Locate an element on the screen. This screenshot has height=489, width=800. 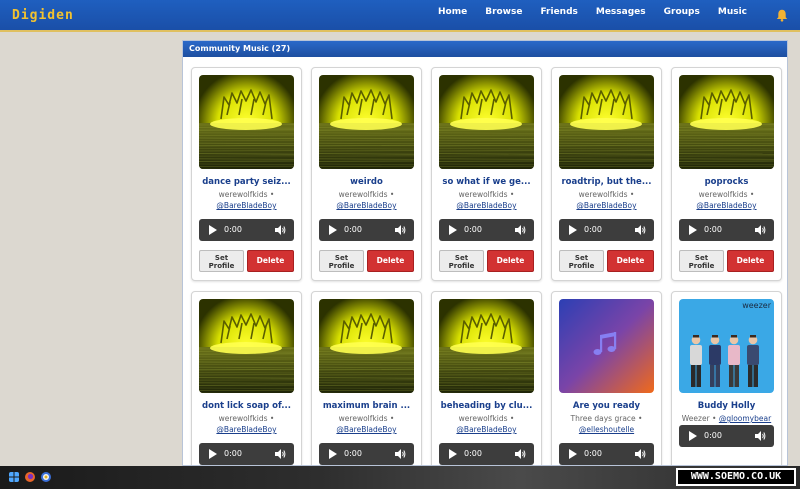
track-title: poprocks is located at coordinates (726, 182).